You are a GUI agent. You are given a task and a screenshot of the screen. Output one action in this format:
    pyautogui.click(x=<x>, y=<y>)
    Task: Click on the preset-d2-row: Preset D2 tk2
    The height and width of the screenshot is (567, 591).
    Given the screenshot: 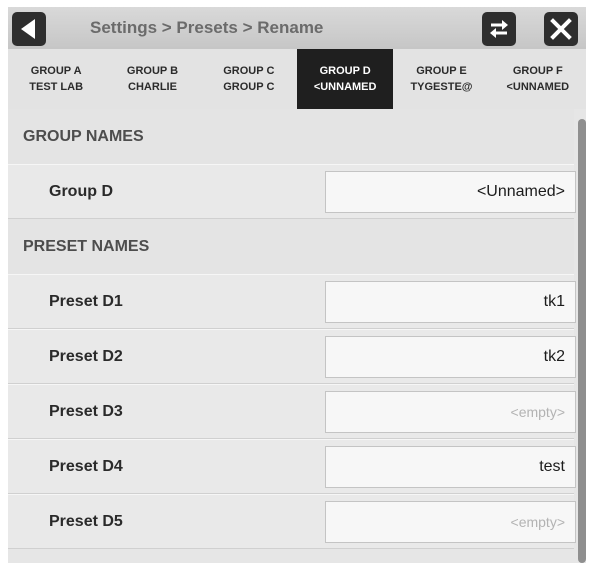 What is the action you would take?
    pyautogui.click(x=292, y=356)
    